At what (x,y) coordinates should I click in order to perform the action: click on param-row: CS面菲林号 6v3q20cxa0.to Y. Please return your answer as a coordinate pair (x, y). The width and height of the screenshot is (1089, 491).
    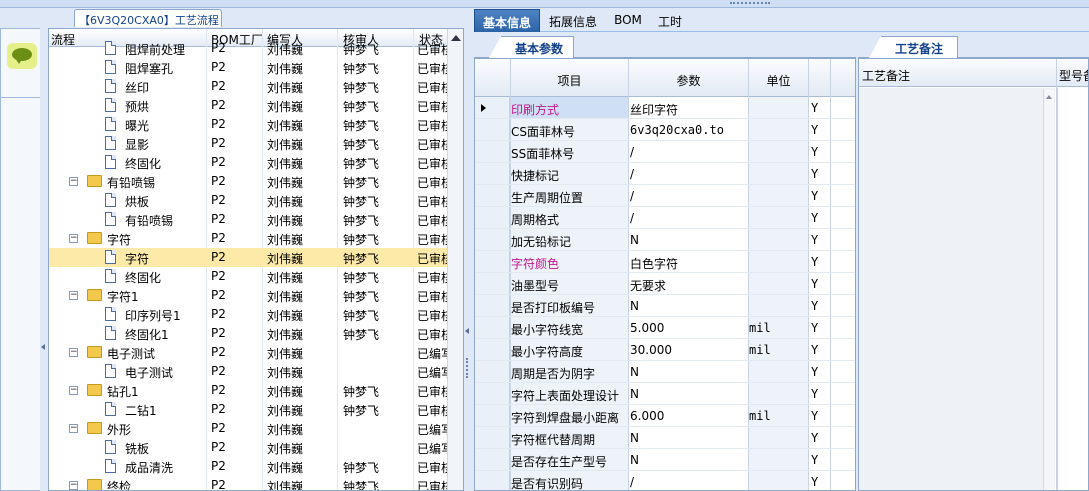
    Looking at the image, I should click on (665, 130).